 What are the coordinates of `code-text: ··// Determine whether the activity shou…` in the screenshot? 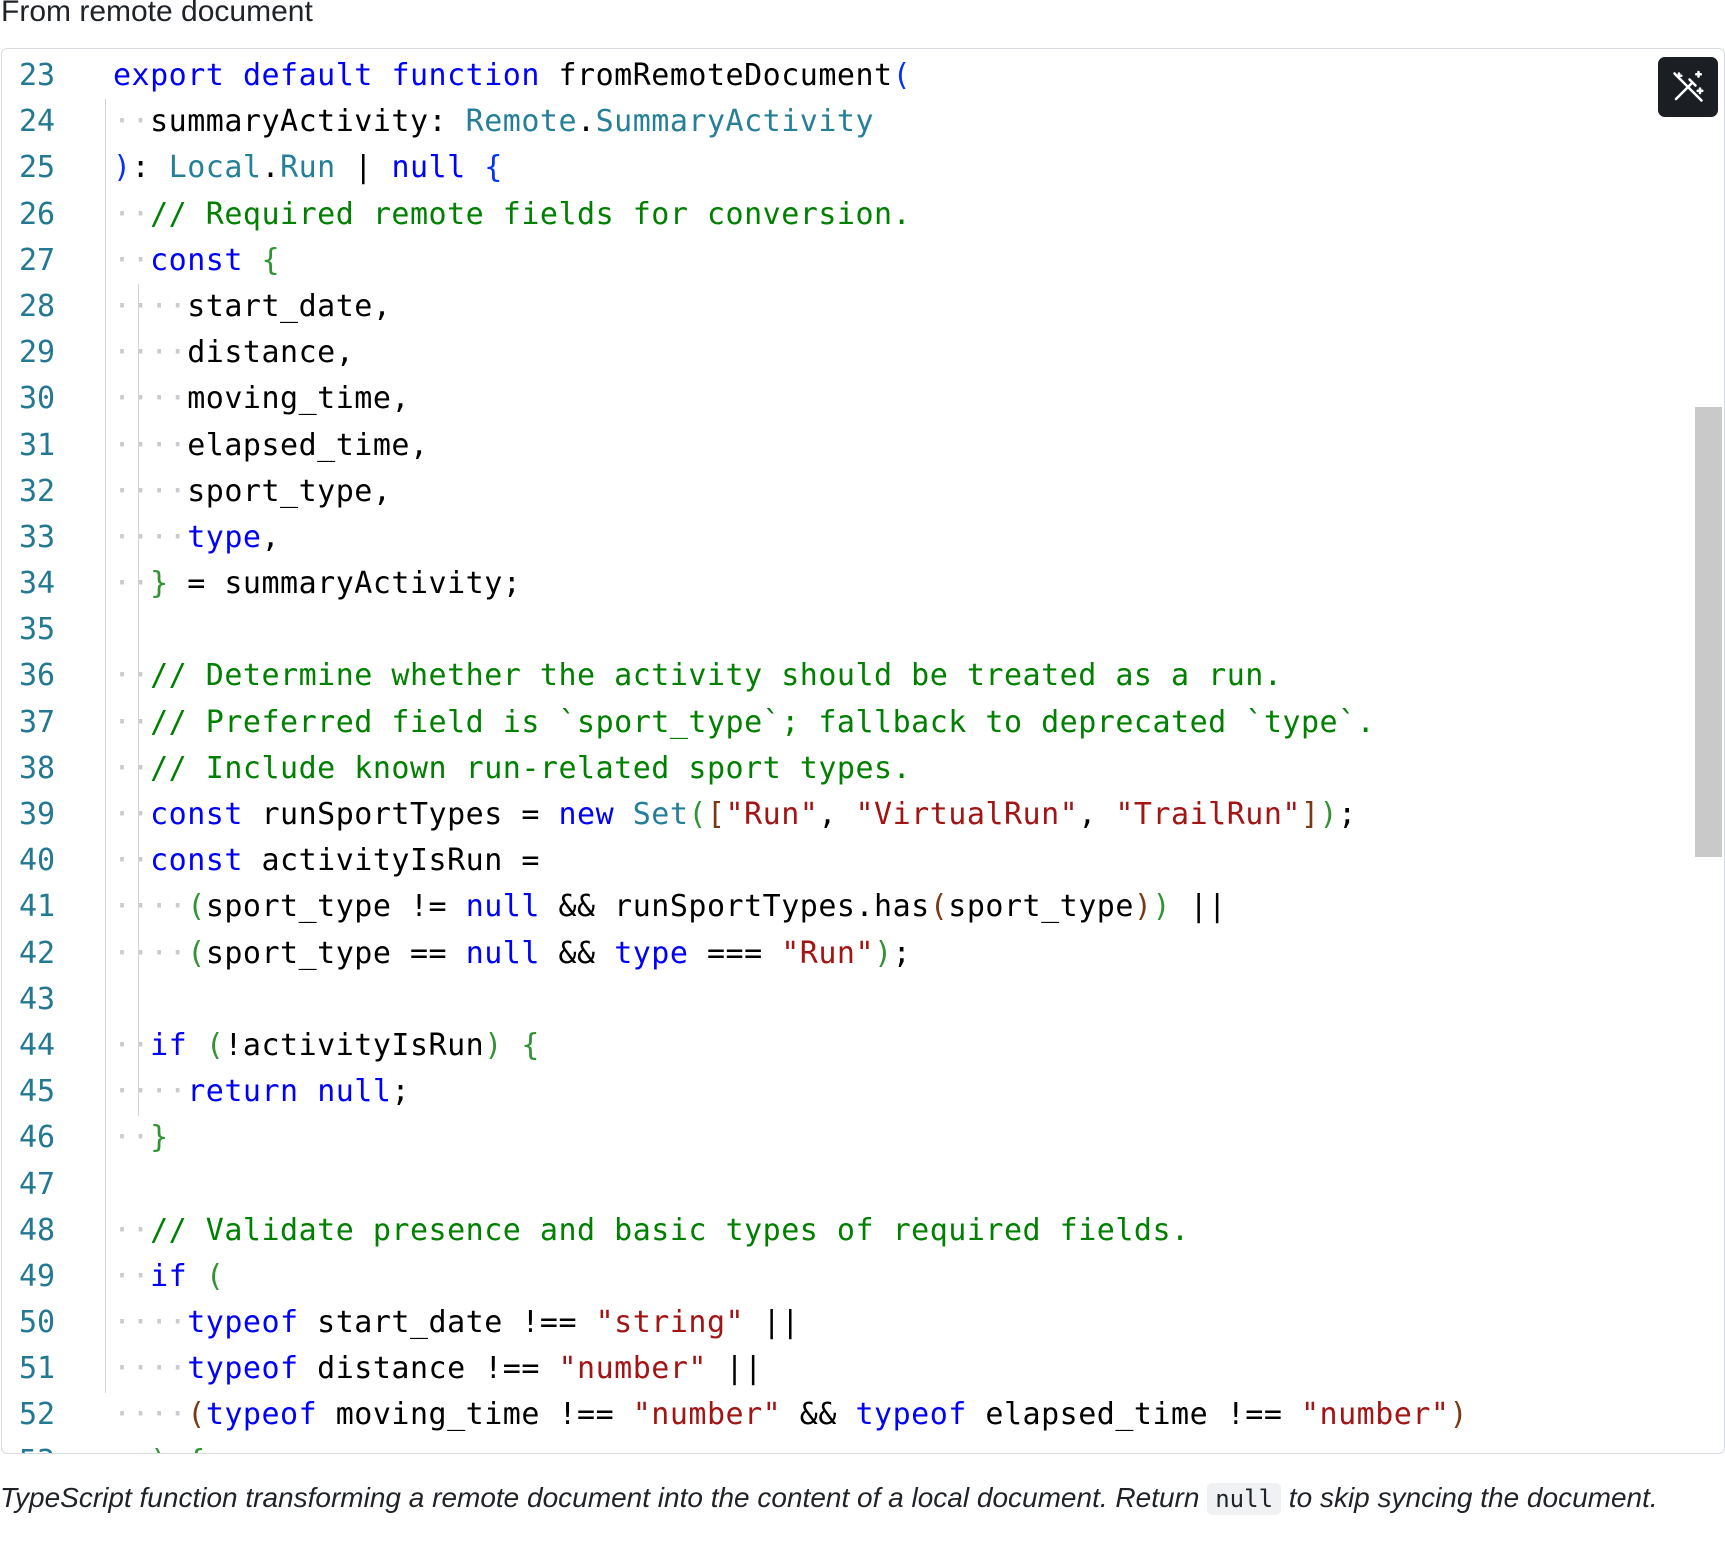 It's located at (698, 676).